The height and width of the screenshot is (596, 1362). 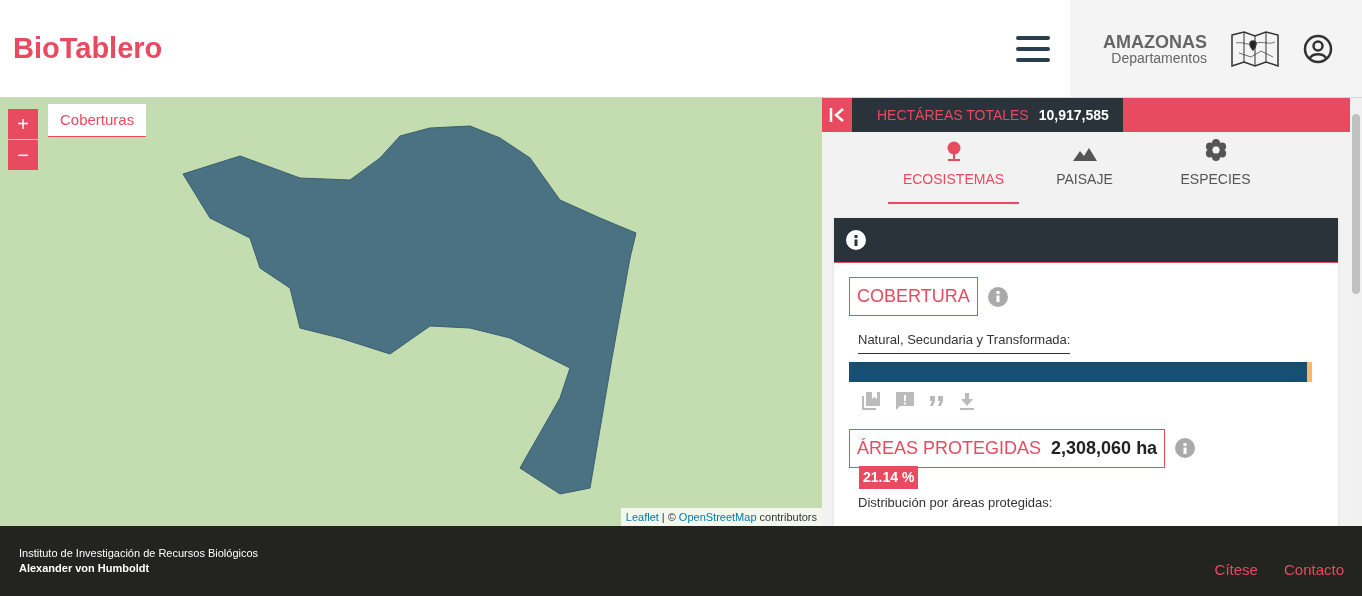 What do you see at coordinates (1215, 150) in the screenshot?
I see `flower-icon` at bounding box center [1215, 150].